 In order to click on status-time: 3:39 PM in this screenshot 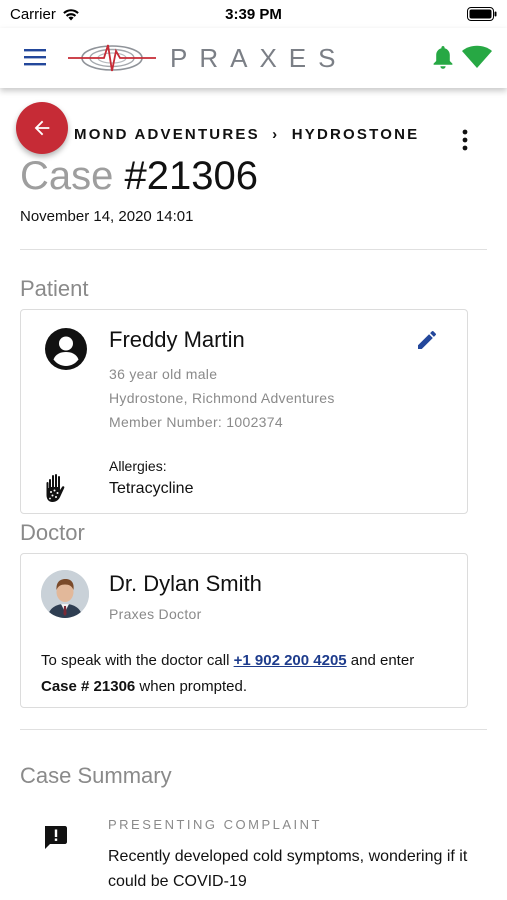, I will do `click(253, 14)`.